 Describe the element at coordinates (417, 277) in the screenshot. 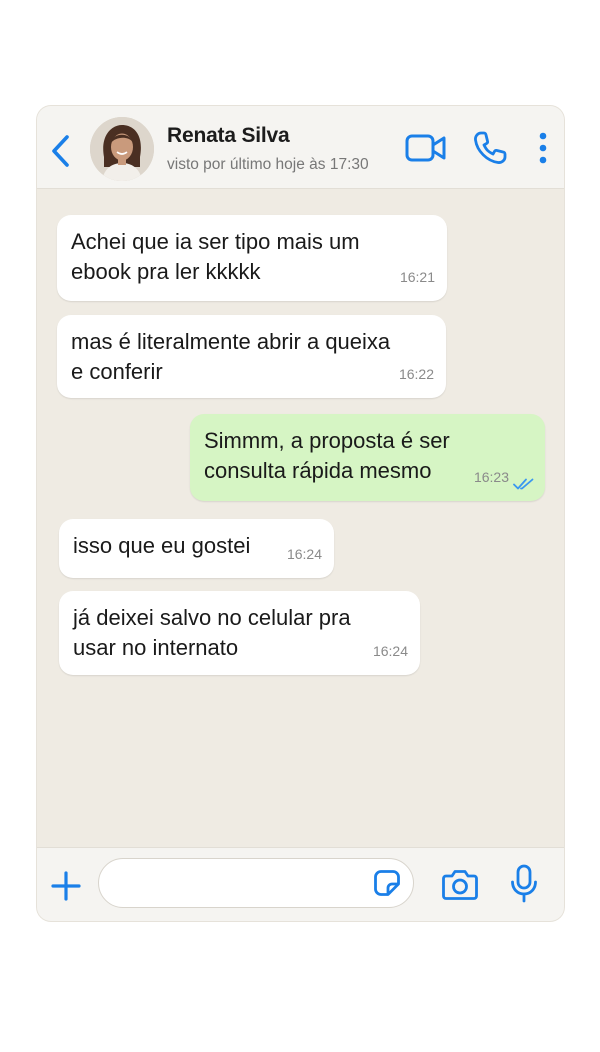

I see `message-time: 16:21` at that location.